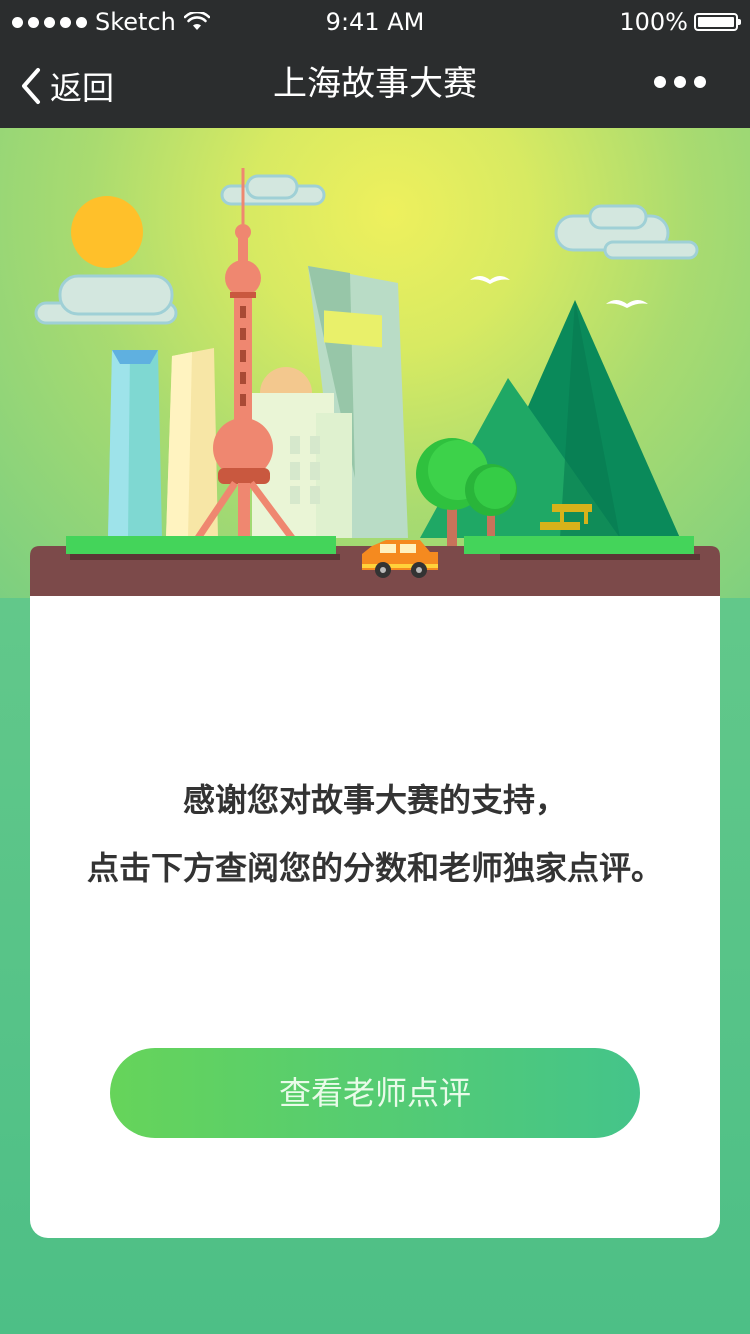 The width and height of the screenshot is (750, 1334). I want to click on message-line-1: 感谢您对故事大赛的支持，, so click(374, 800).